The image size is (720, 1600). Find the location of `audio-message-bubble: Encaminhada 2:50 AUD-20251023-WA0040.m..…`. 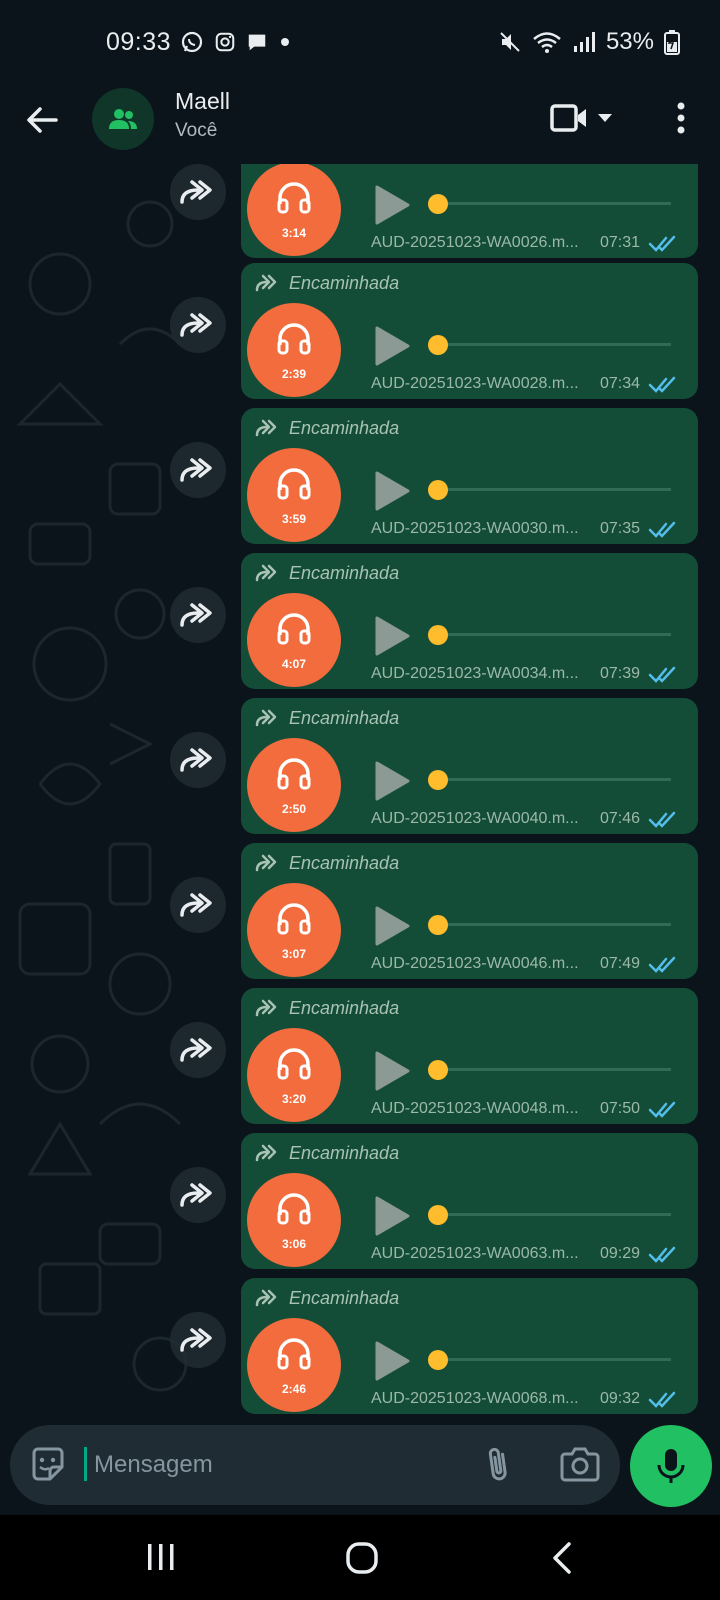

audio-message-bubble: Encaminhada 2:50 AUD-20251023-WA0040.m..… is located at coordinates (469, 766).